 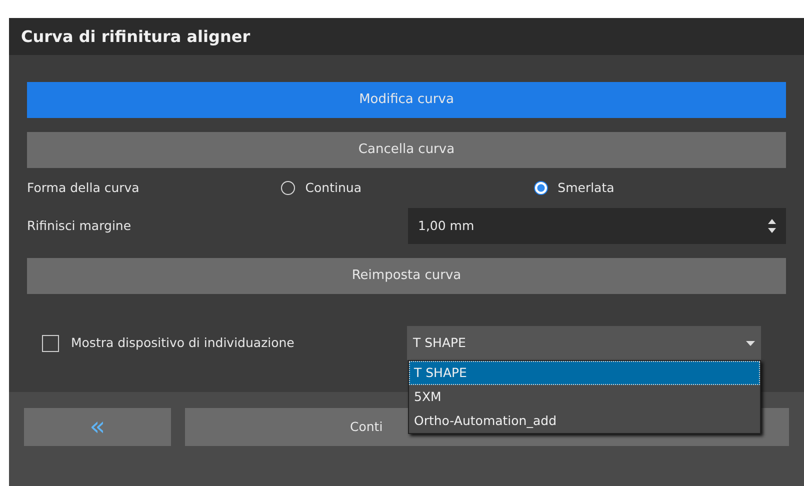 I want to click on field-label: Forma della curva, so click(x=83, y=187).